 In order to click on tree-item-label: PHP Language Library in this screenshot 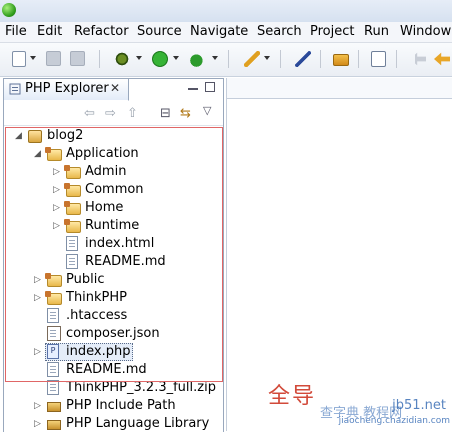, I will do `click(138, 423)`.